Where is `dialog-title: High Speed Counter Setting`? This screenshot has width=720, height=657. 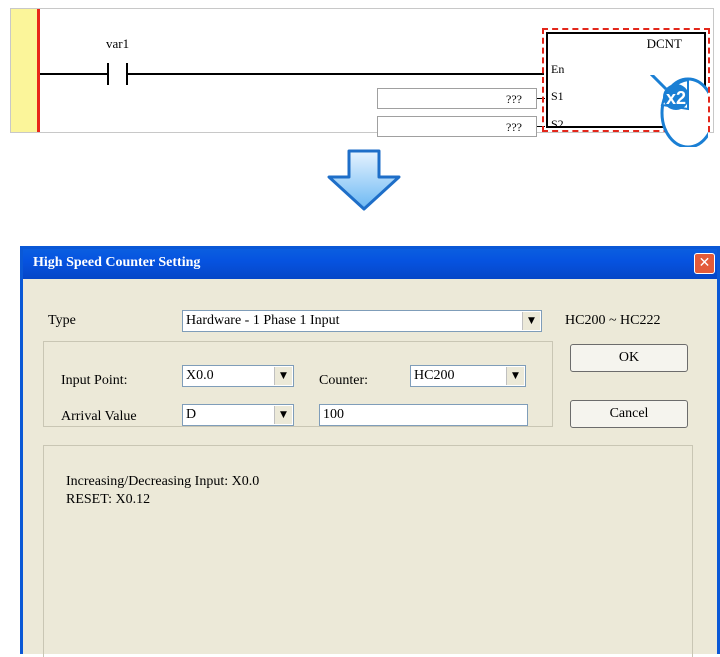
dialog-title: High Speed Counter Setting is located at coordinates (117, 262).